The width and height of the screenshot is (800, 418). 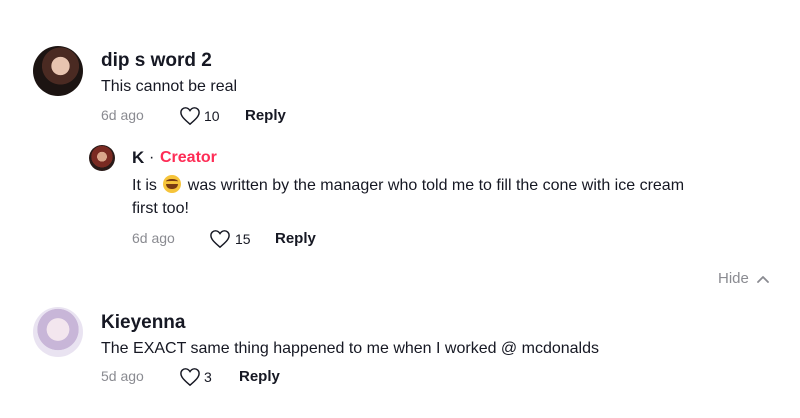 What do you see at coordinates (138, 158) in the screenshot?
I see `comment-username: K` at bounding box center [138, 158].